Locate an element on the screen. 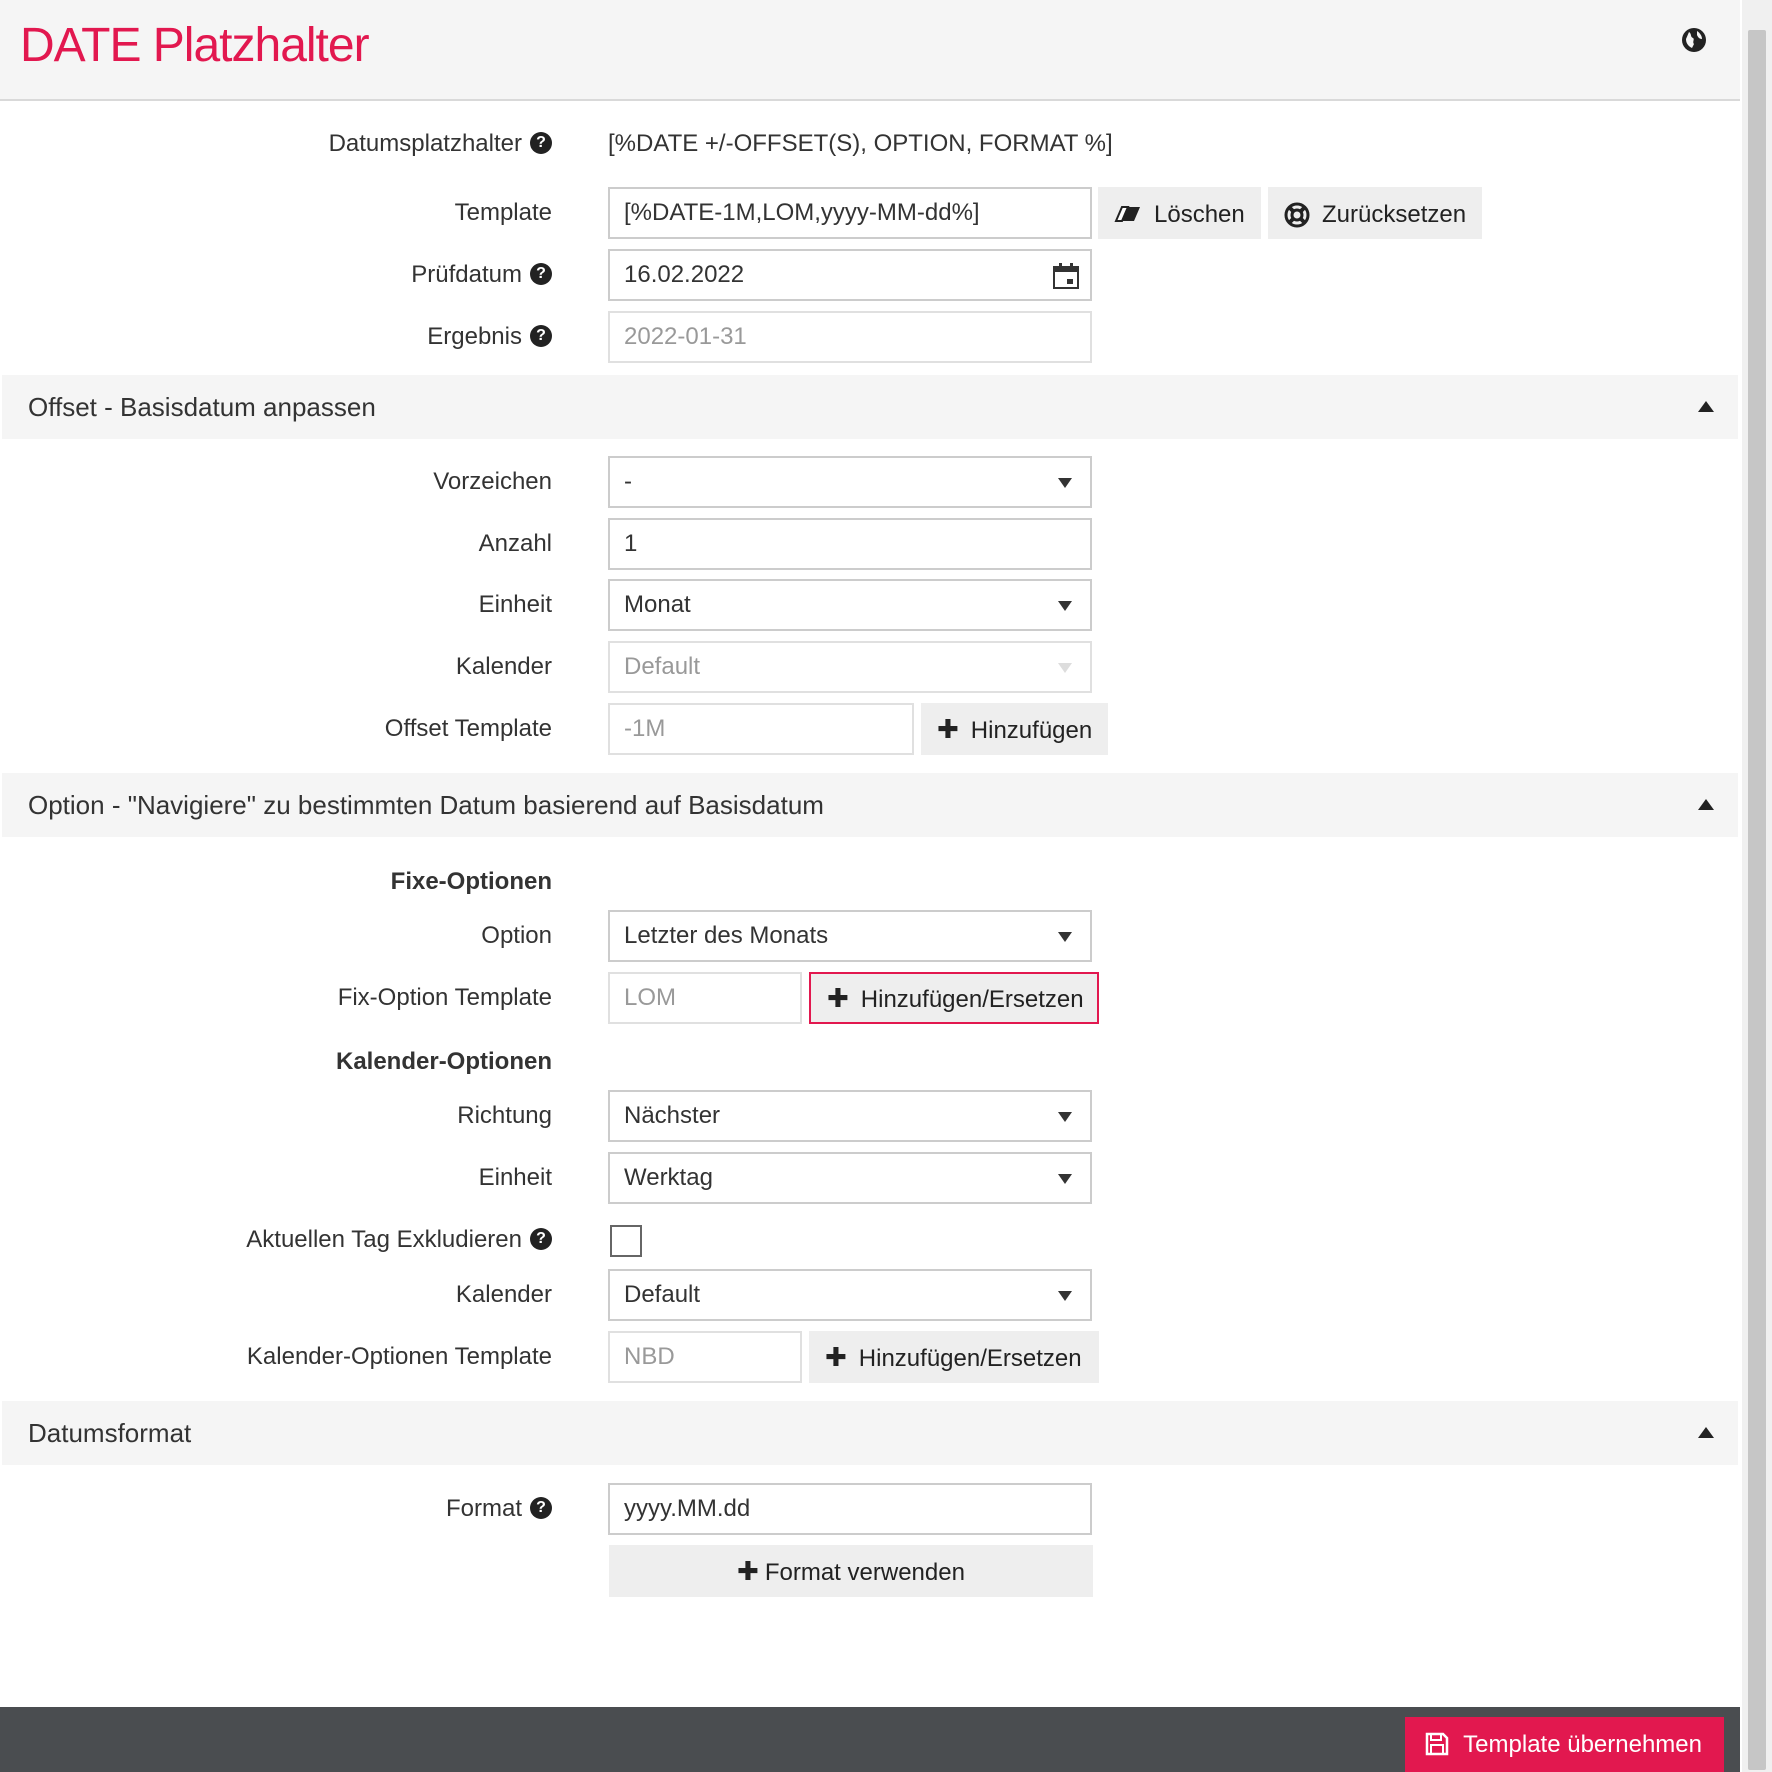 The width and height of the screenshot is (1772, 1772). loeschen-label: Löschen is located at coordinates (1199, 214).